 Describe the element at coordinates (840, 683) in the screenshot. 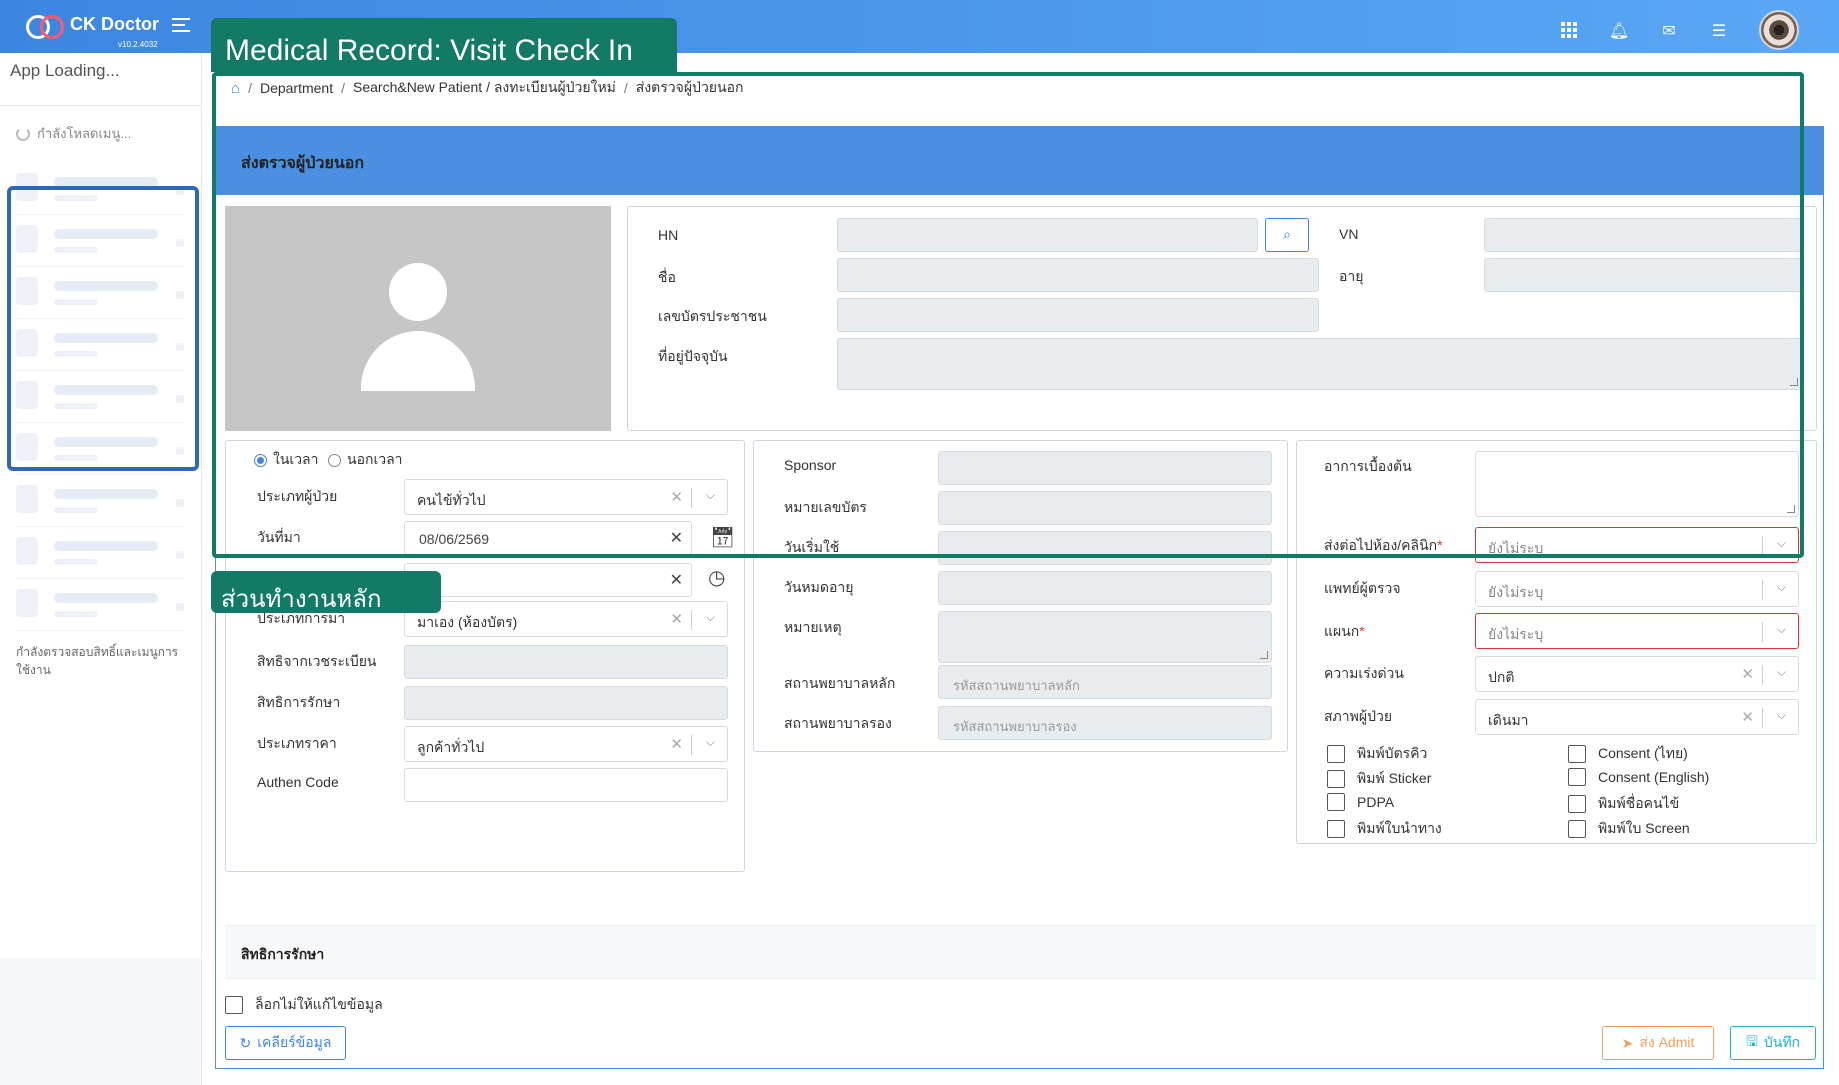

I see `main-hospital-label: สถานพยาบาลหลัก` at that location.